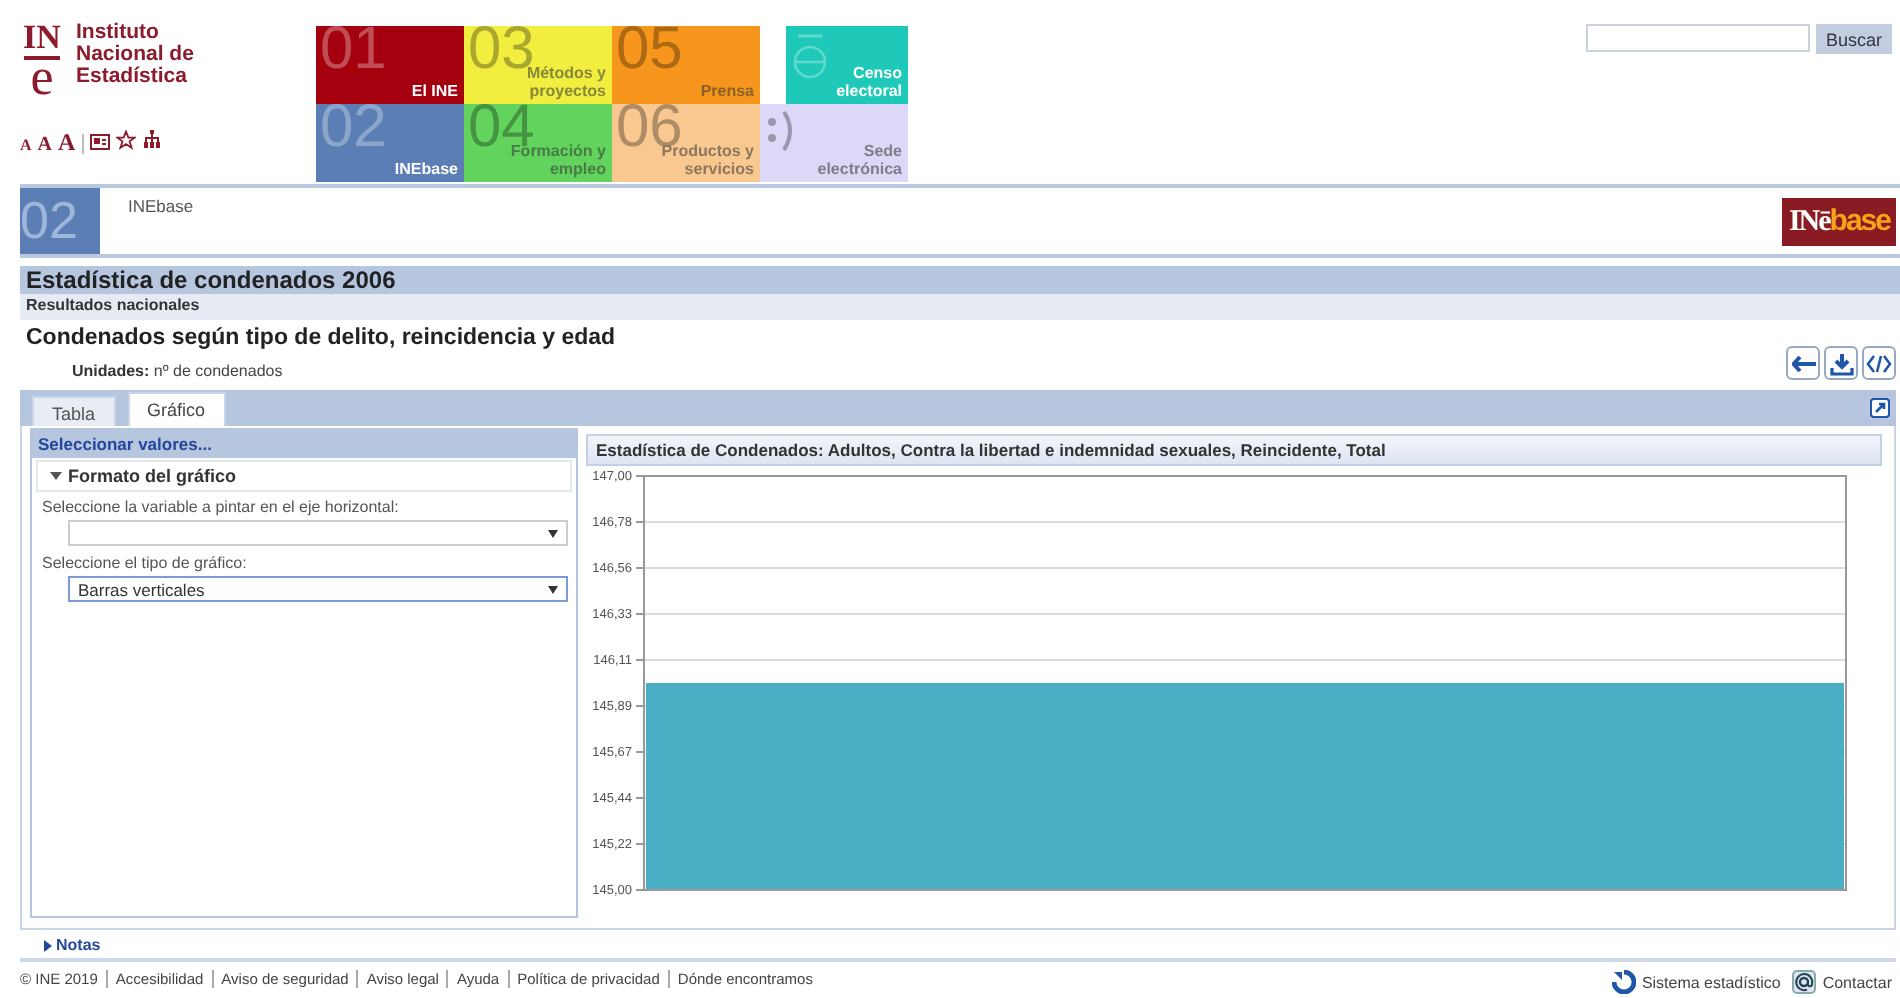 The image size is (1900, 998). I want to click on tab: Tabla, so click(74, 411).